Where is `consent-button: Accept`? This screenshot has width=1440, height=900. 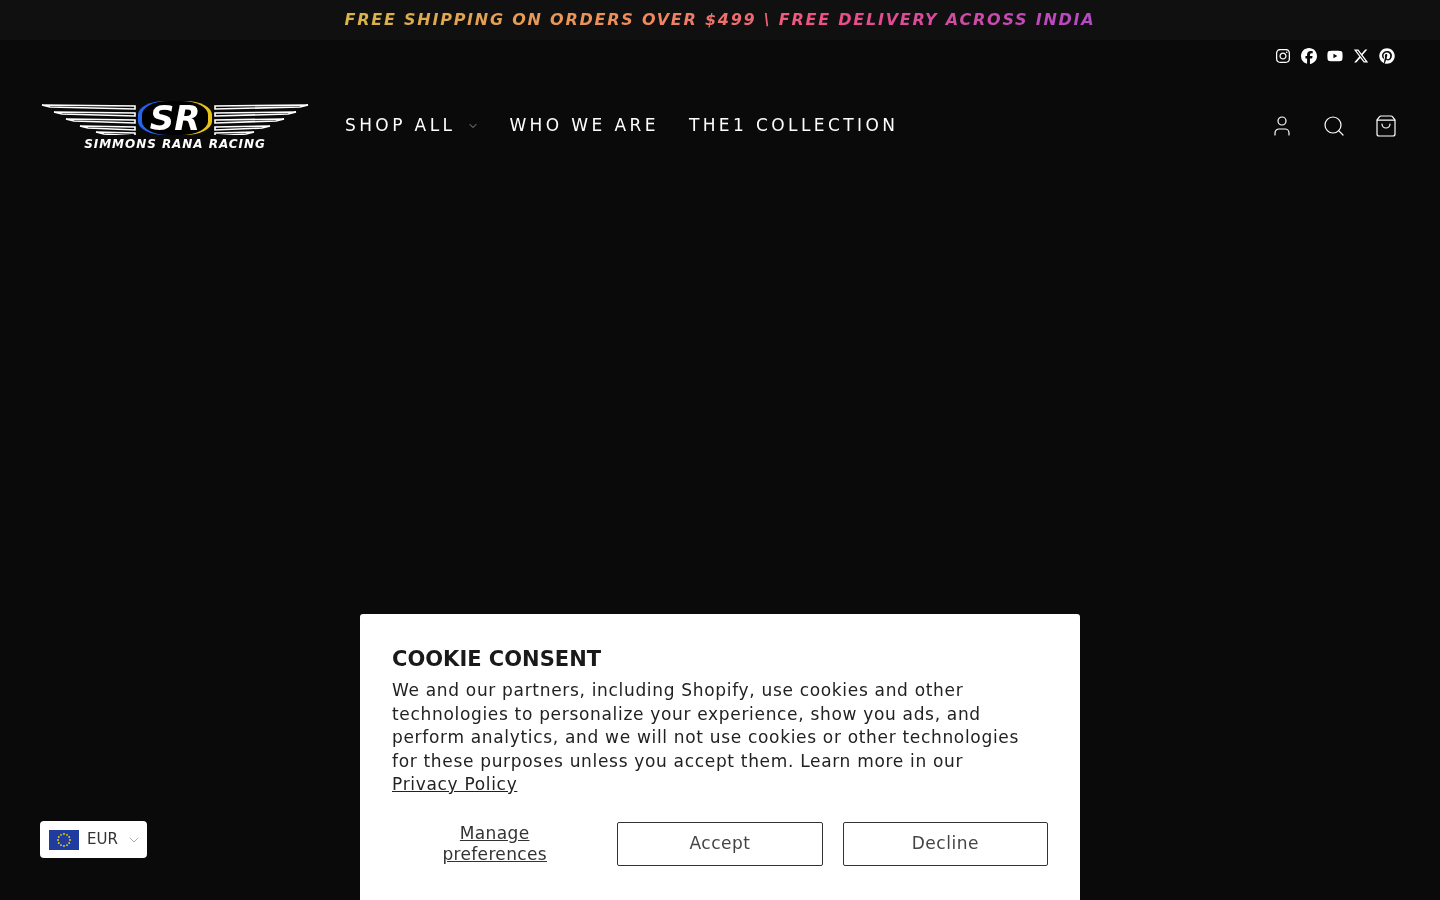
consent-button: Accept is located at coordinates (720, 843).